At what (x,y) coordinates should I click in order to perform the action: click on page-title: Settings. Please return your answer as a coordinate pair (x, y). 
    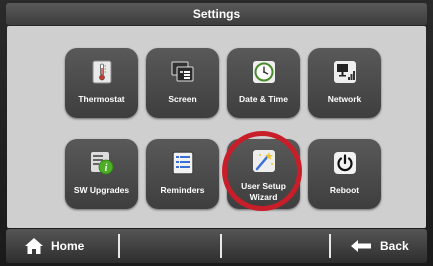
    Looking at the image, I should click on (216, 14).